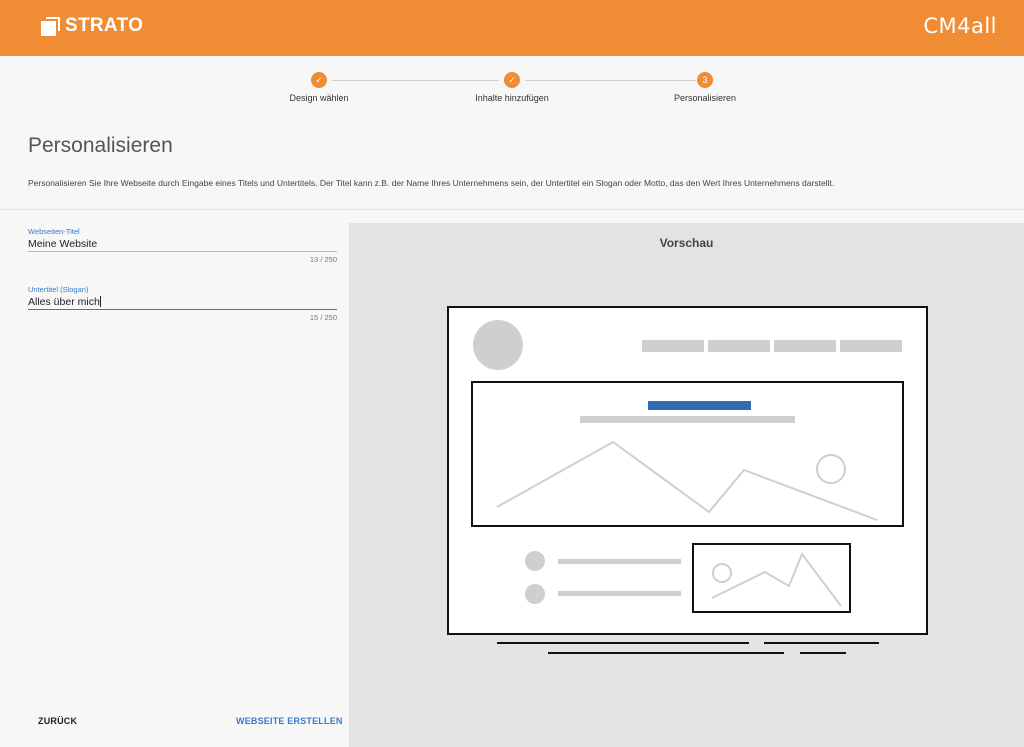 The image size is (1024, 747). I want to click on website-title-input: Meine Website, so click(182, 245).